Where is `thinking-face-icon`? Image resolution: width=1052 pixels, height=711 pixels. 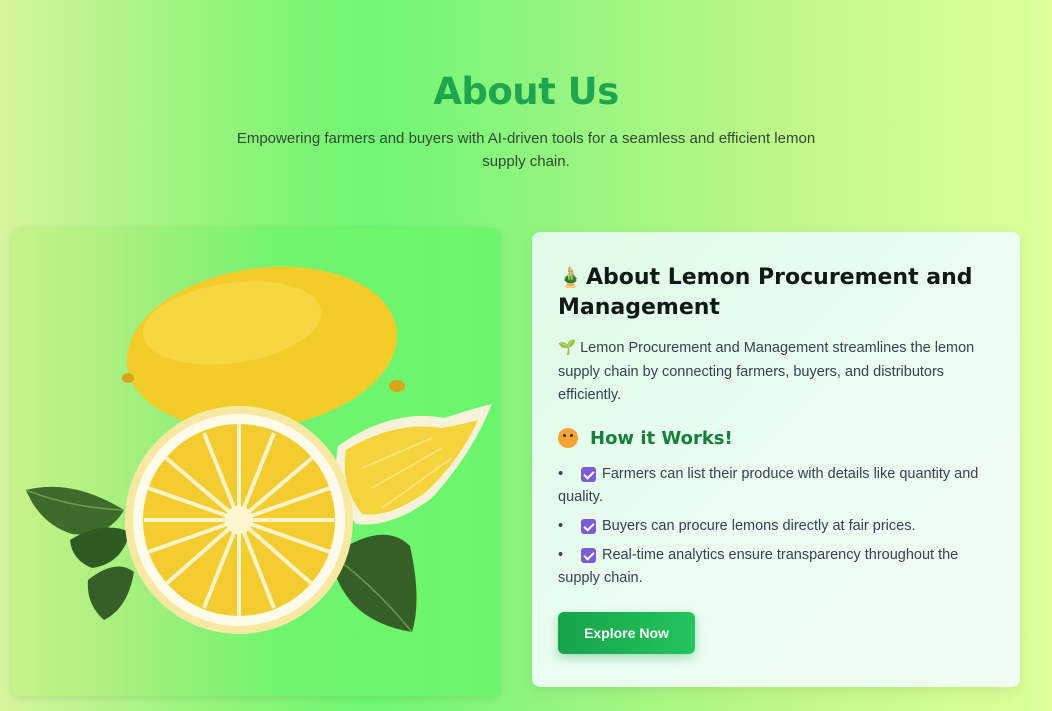
thinking-face-icon is located at coordinates (568, 438).